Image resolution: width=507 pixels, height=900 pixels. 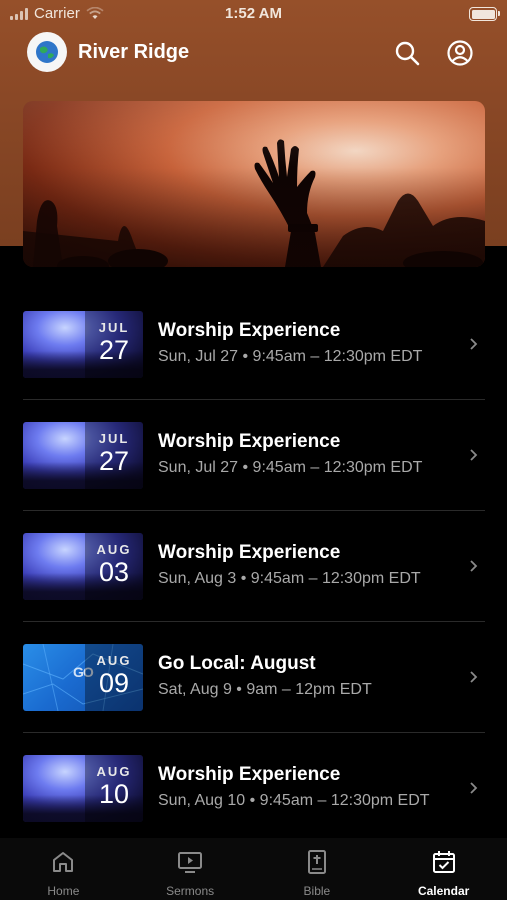 I want to click on event-thumbnail: AUG 10, so click(x=83, y=788).